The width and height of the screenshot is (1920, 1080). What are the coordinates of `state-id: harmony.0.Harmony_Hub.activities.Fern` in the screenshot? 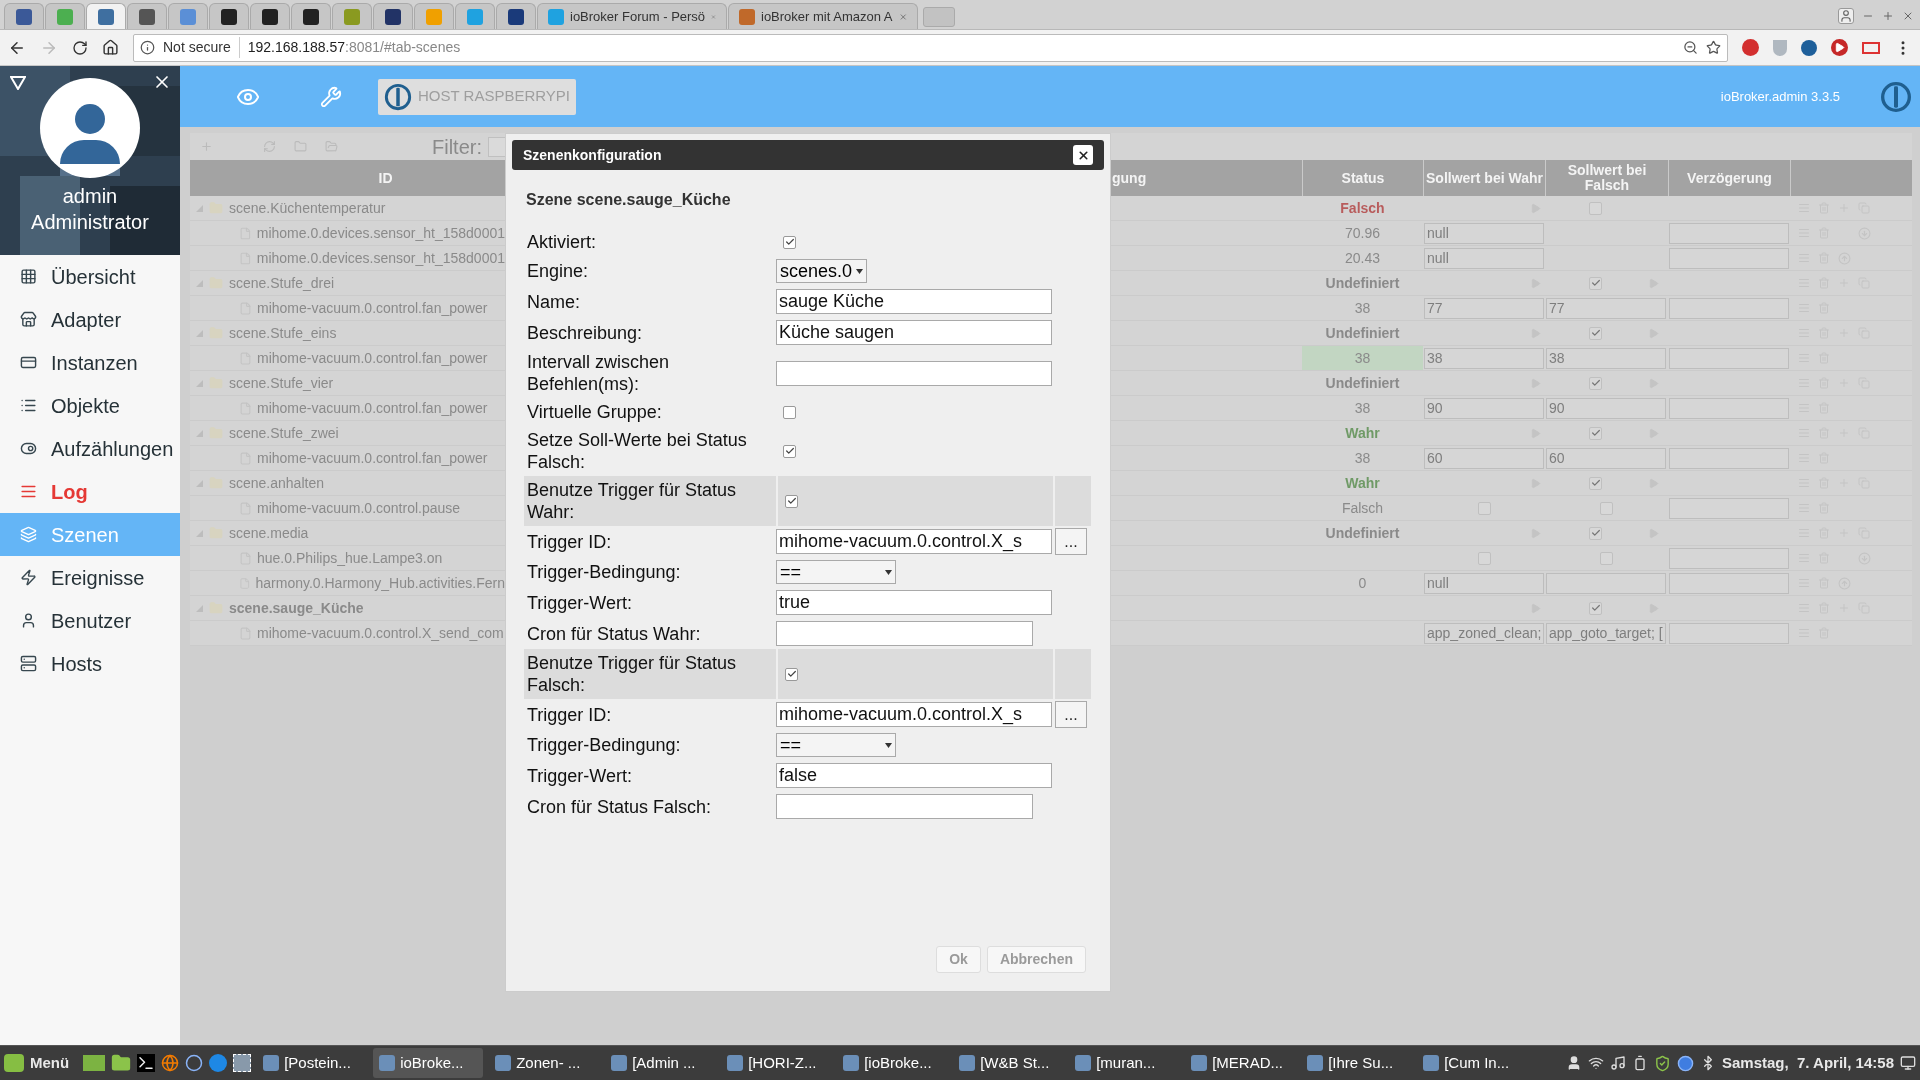 It's located at (380, 583).